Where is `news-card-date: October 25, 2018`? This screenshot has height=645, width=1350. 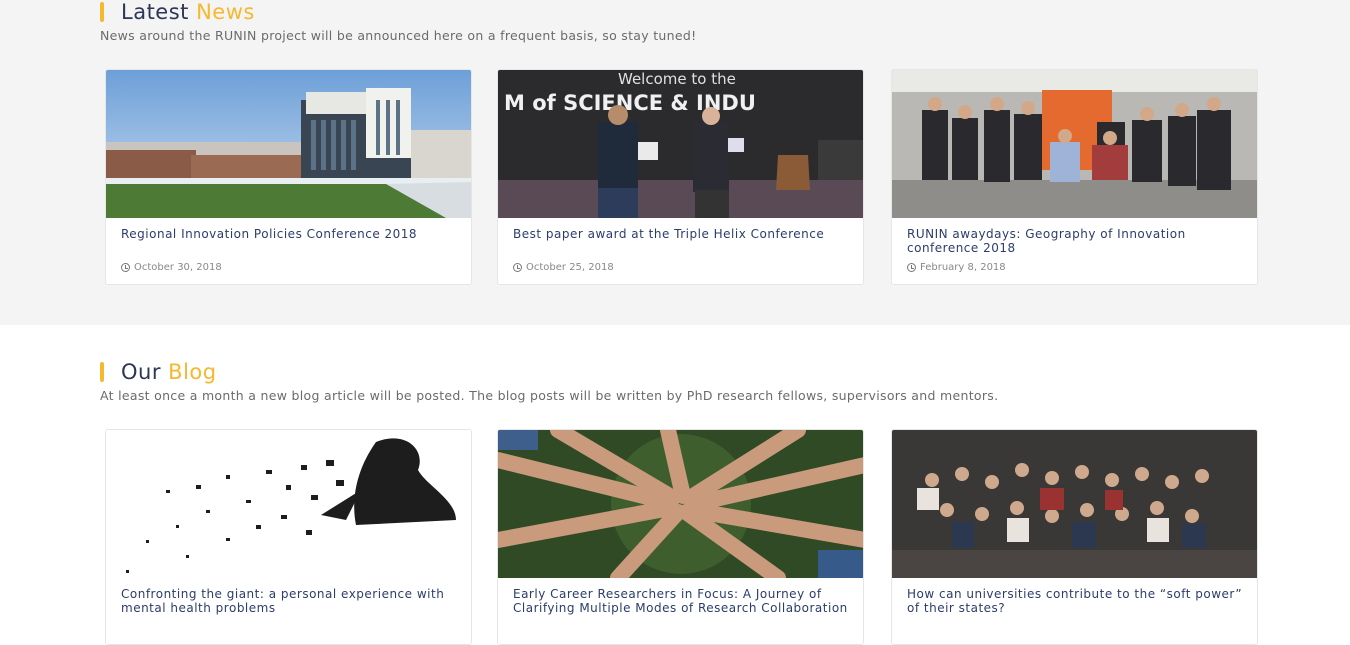 news-card-date: October 25, 2018 is located at coordinates (563, 267).